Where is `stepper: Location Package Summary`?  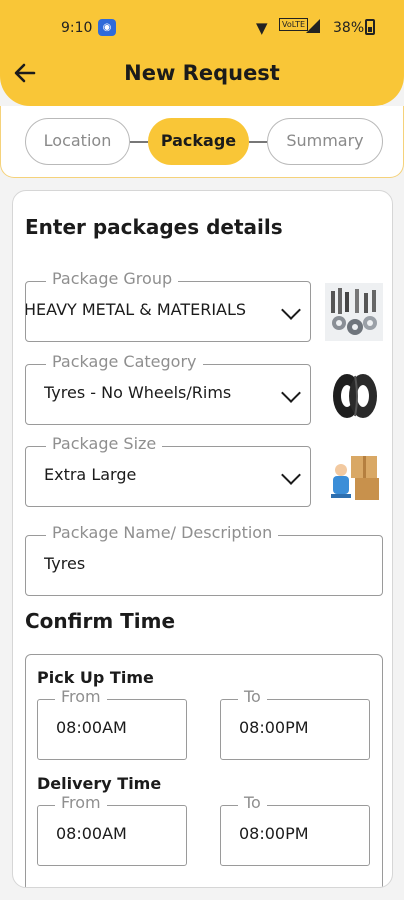
stepper: Location Package Summary is located at coordinates (202, 142).